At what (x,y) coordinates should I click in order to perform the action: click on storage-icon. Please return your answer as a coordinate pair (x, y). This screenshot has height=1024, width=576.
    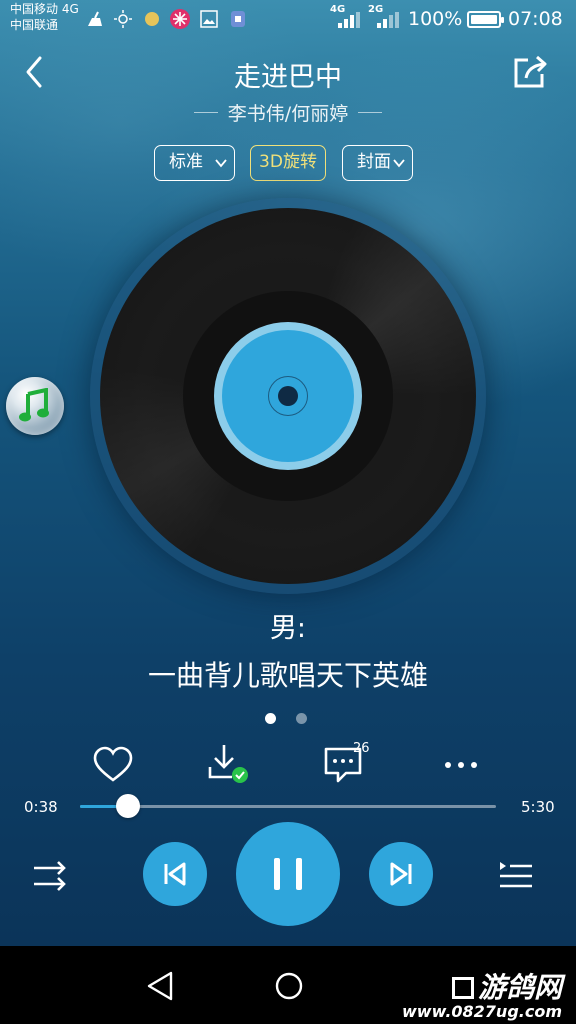
    Looking at the image, I should click on (238, 19).